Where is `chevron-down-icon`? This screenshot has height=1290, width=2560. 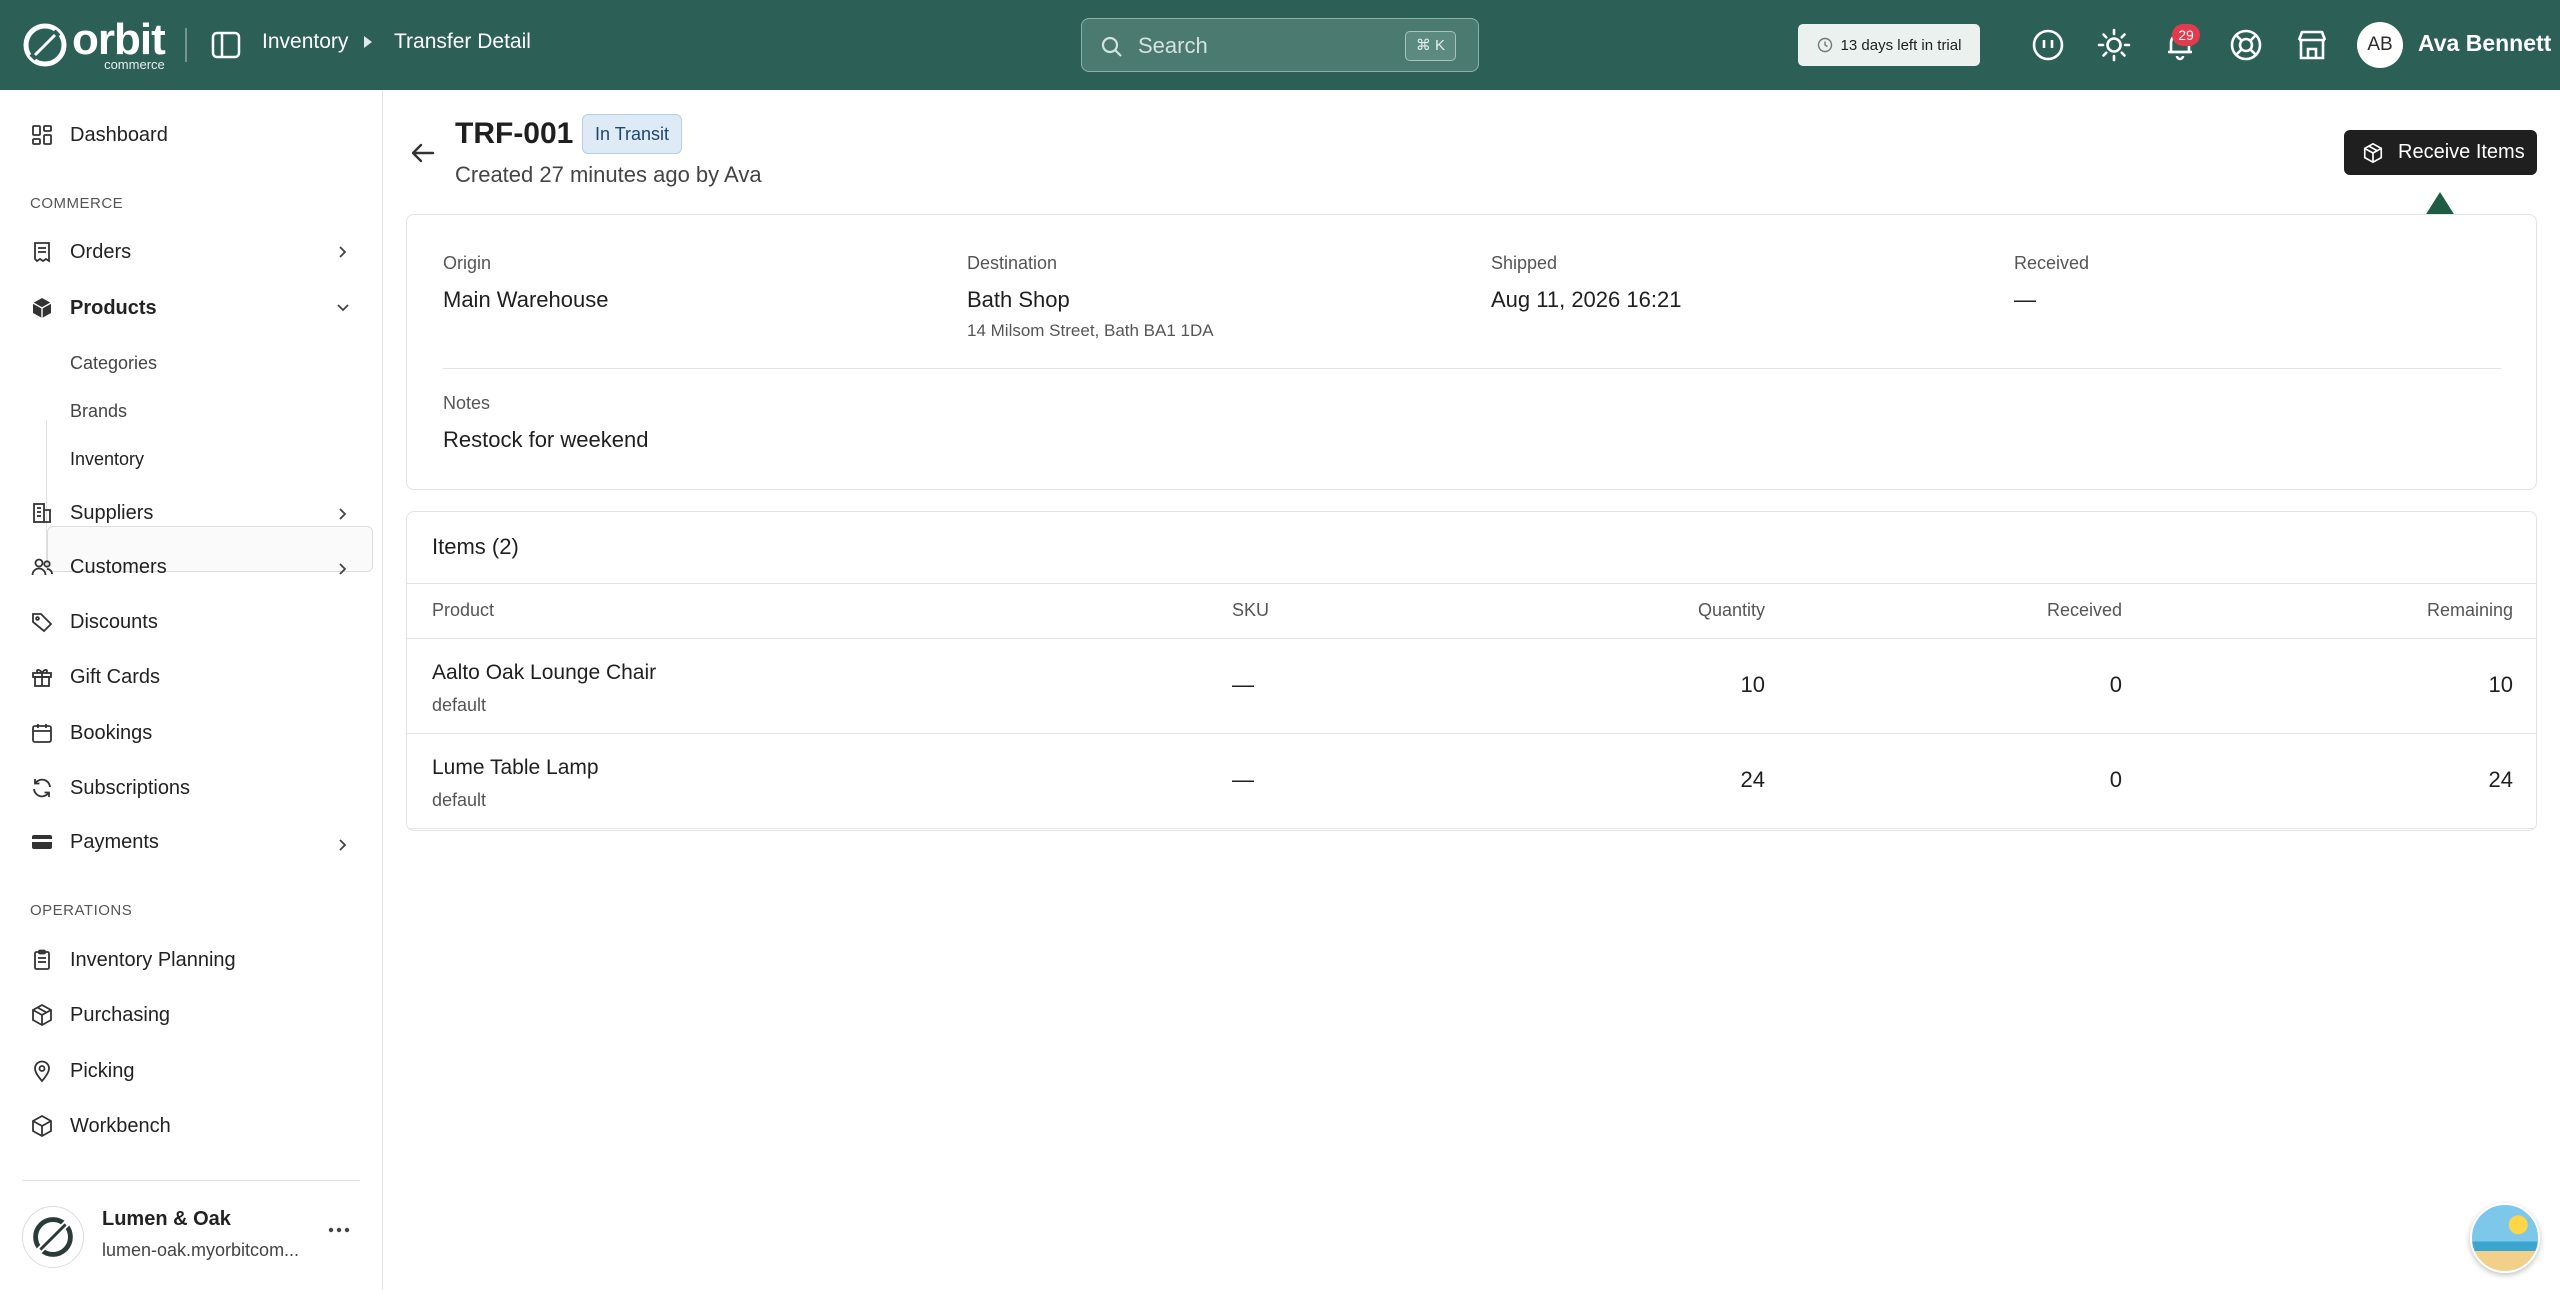 chevron-down-icon is located at coordinates (343, 308).